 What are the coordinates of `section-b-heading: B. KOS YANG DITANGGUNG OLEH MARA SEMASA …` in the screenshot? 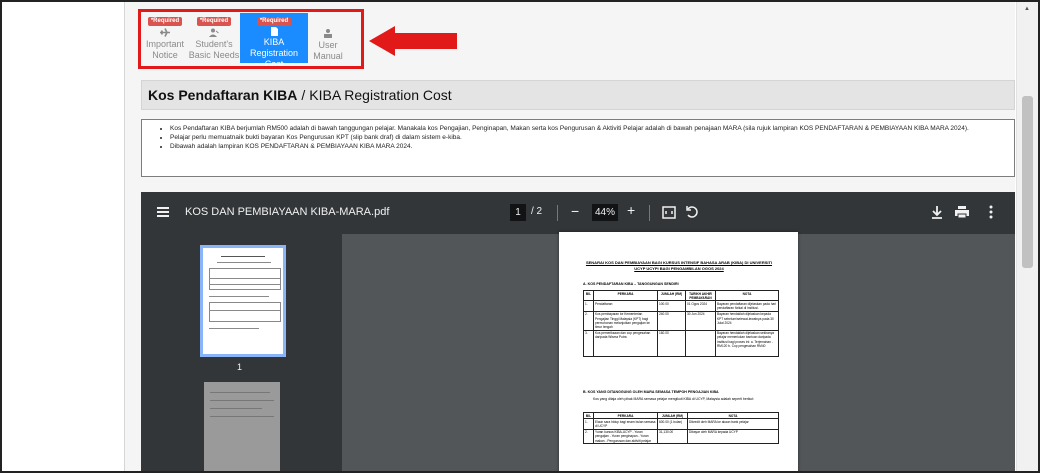 It's located at (651, 392).